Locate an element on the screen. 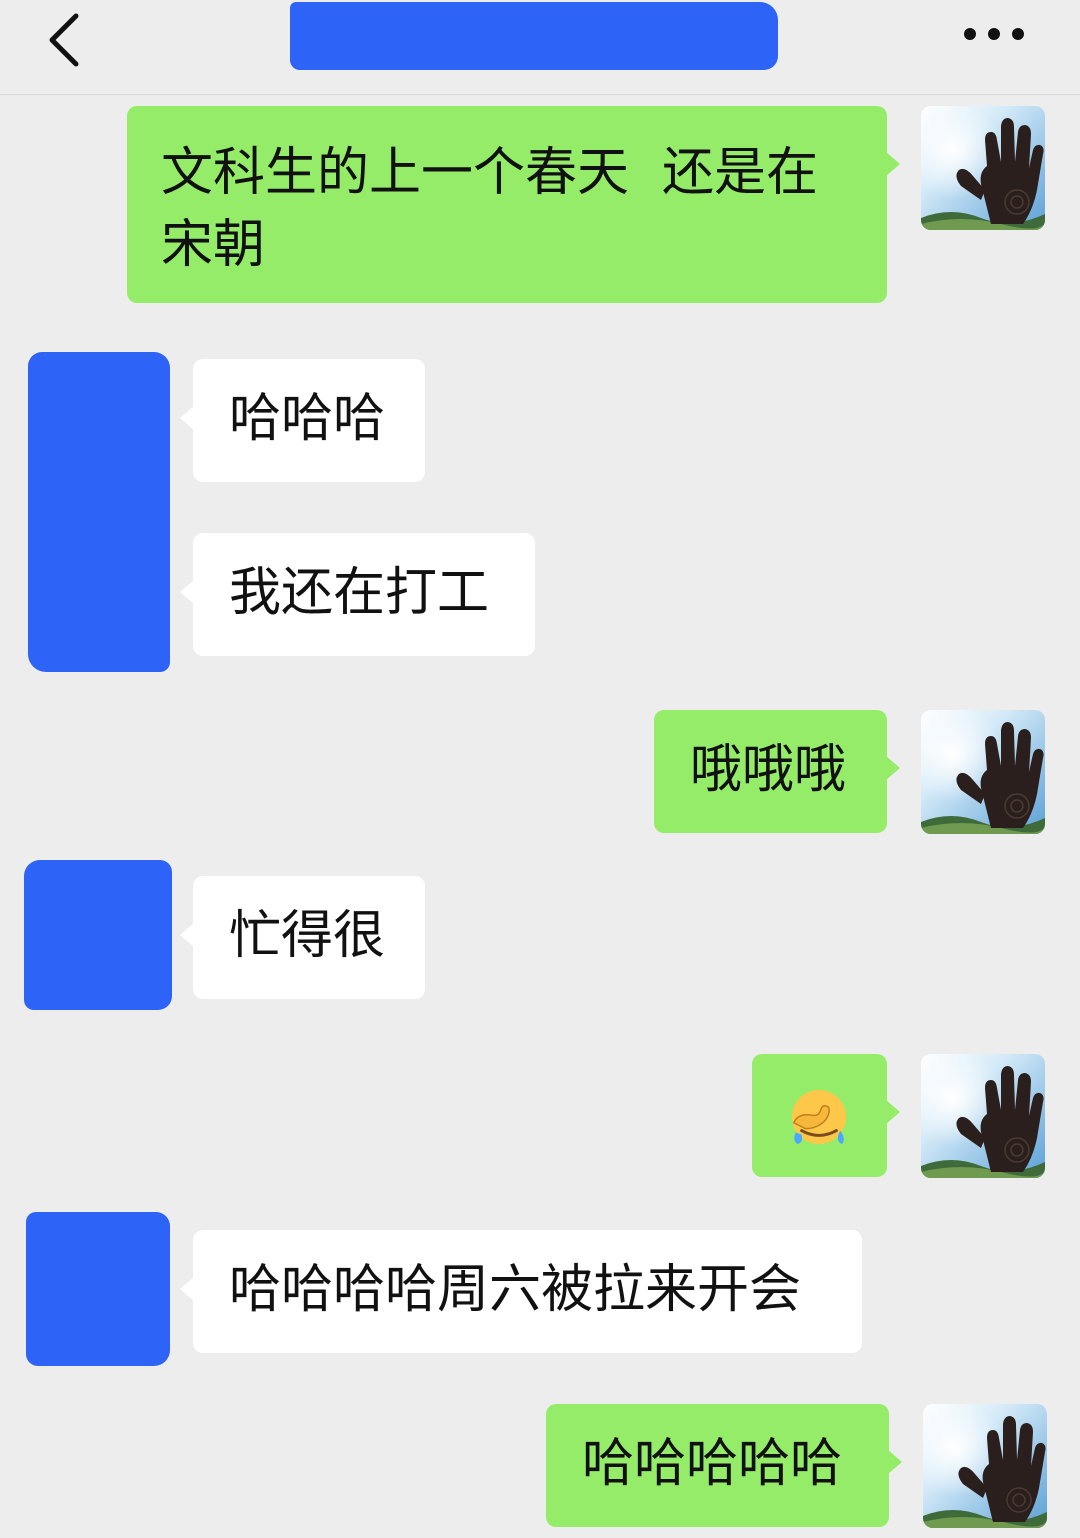  chat-title-redaction is located at coordinates (534, 36).